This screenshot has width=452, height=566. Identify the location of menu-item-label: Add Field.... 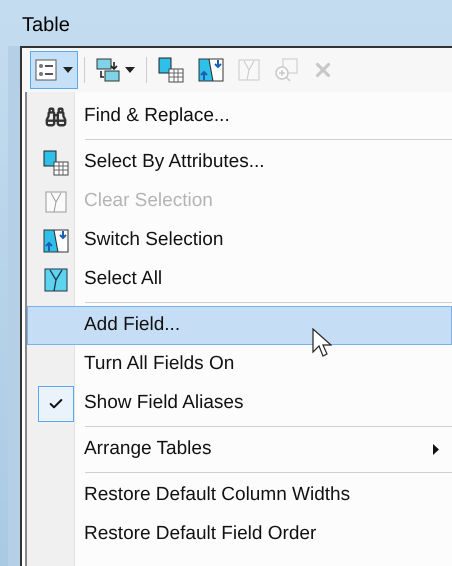
(132, 325).